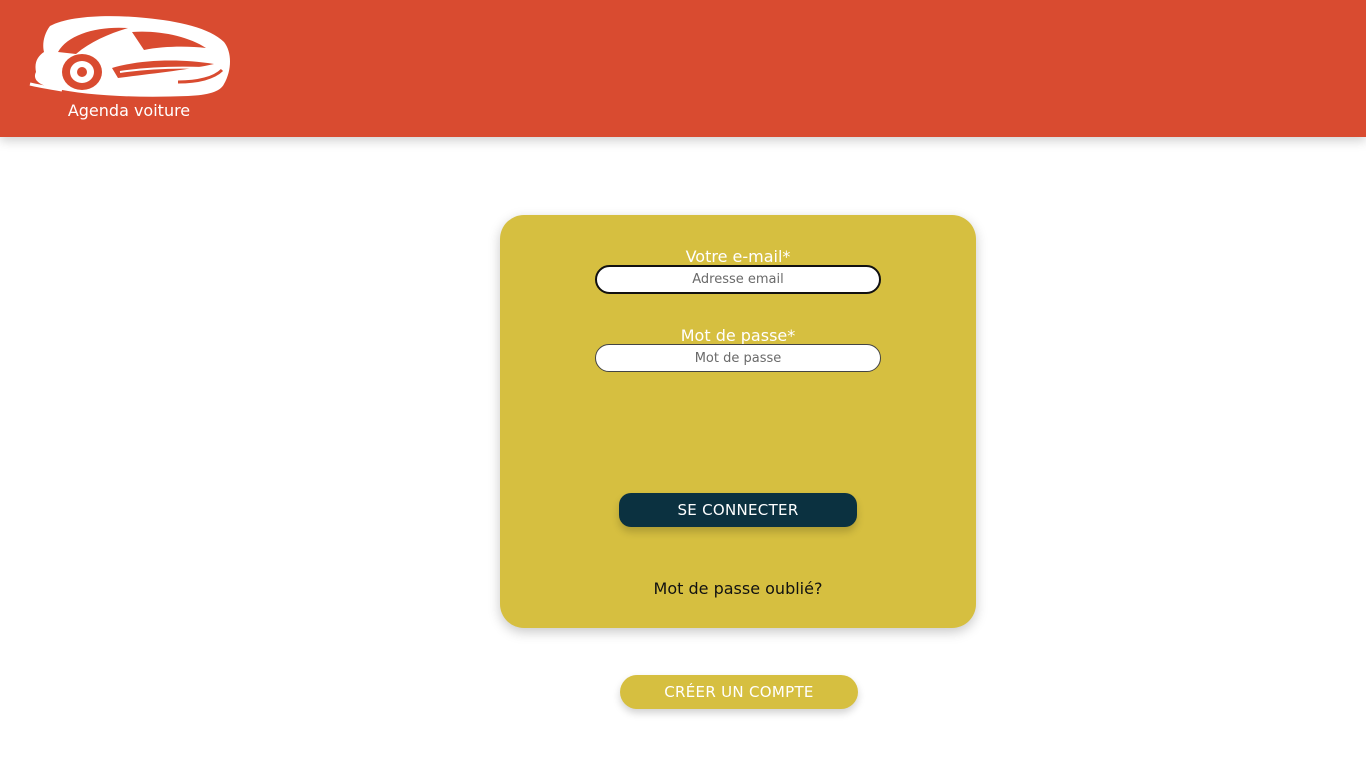 Image resolution: width=1366 pixels, height=768 pixels. Describe the element at coordinates (739, 692) in the screenshot. I see `create-account-button: CRÉER UN COMPTE` at that location.